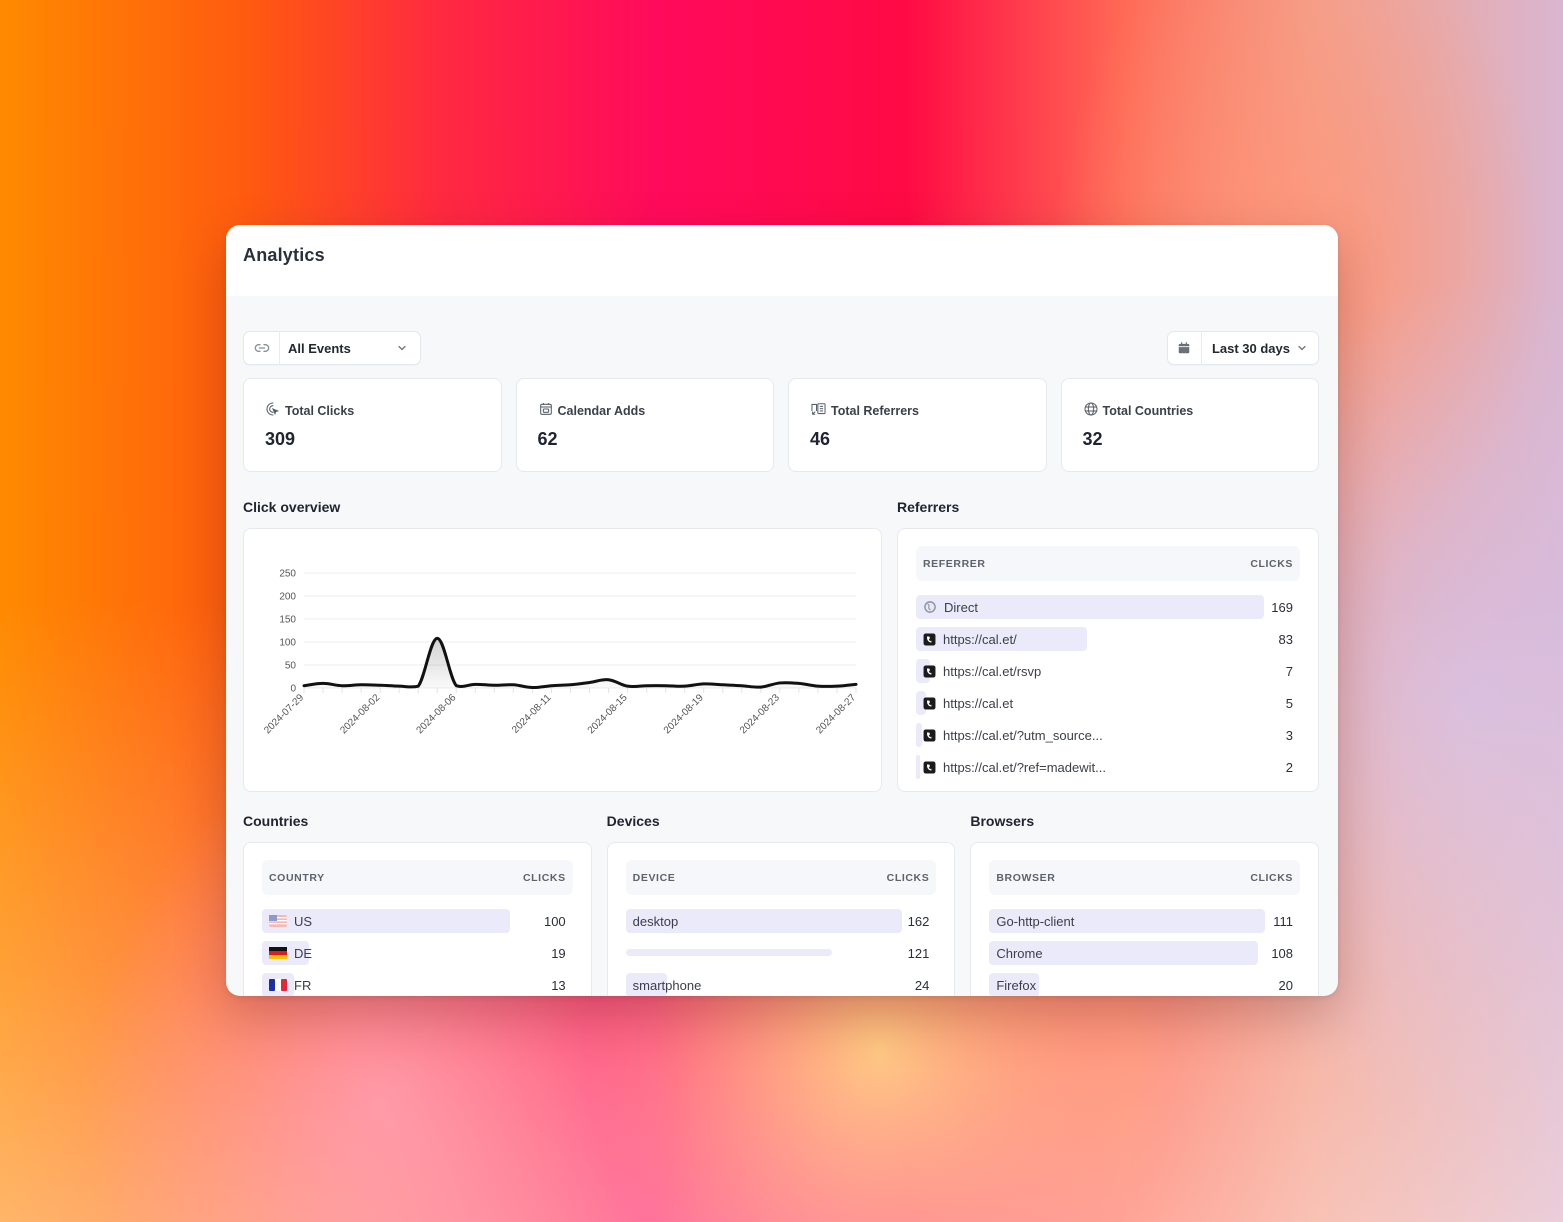  Describe the element at coordinates (1189, 425) in the screenshot. I see `stat-card-total-countries: Total Countries 32` at that location.